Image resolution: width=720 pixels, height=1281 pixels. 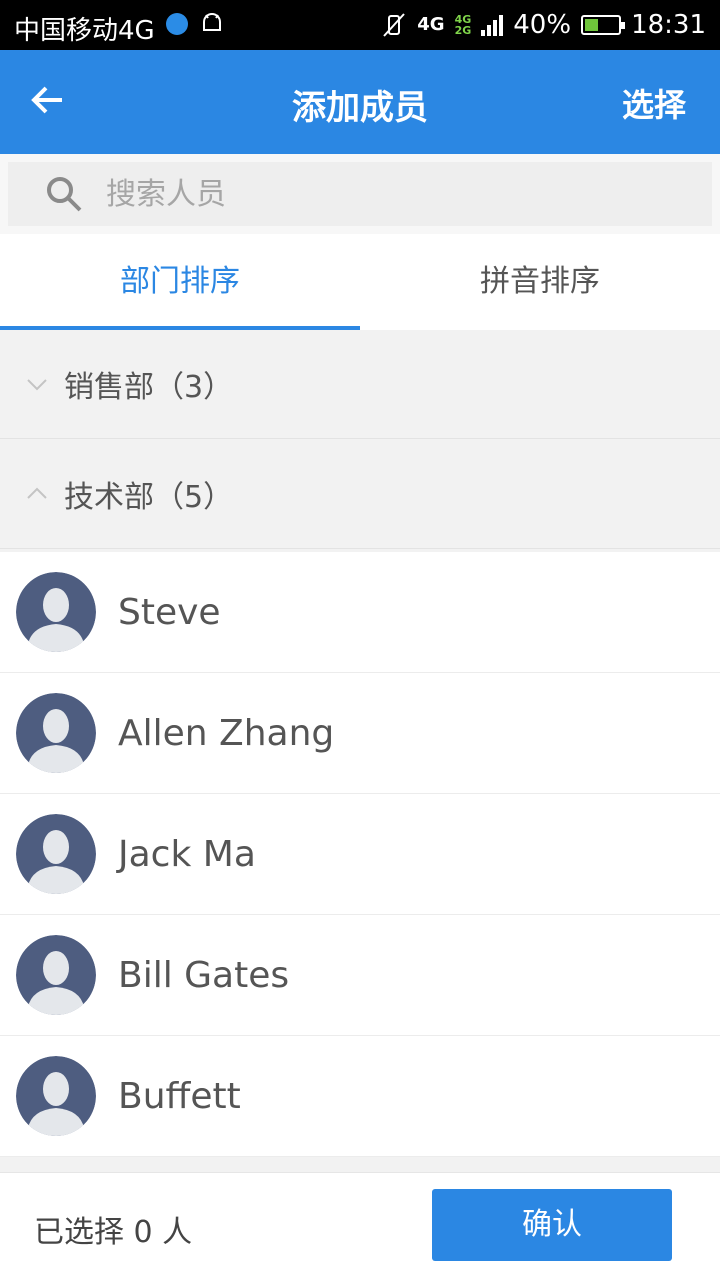 What do you see at coordinates (179, 1096) in the screenshot?
I see `member-name: Buffett` at bounding box center [179, 1096].